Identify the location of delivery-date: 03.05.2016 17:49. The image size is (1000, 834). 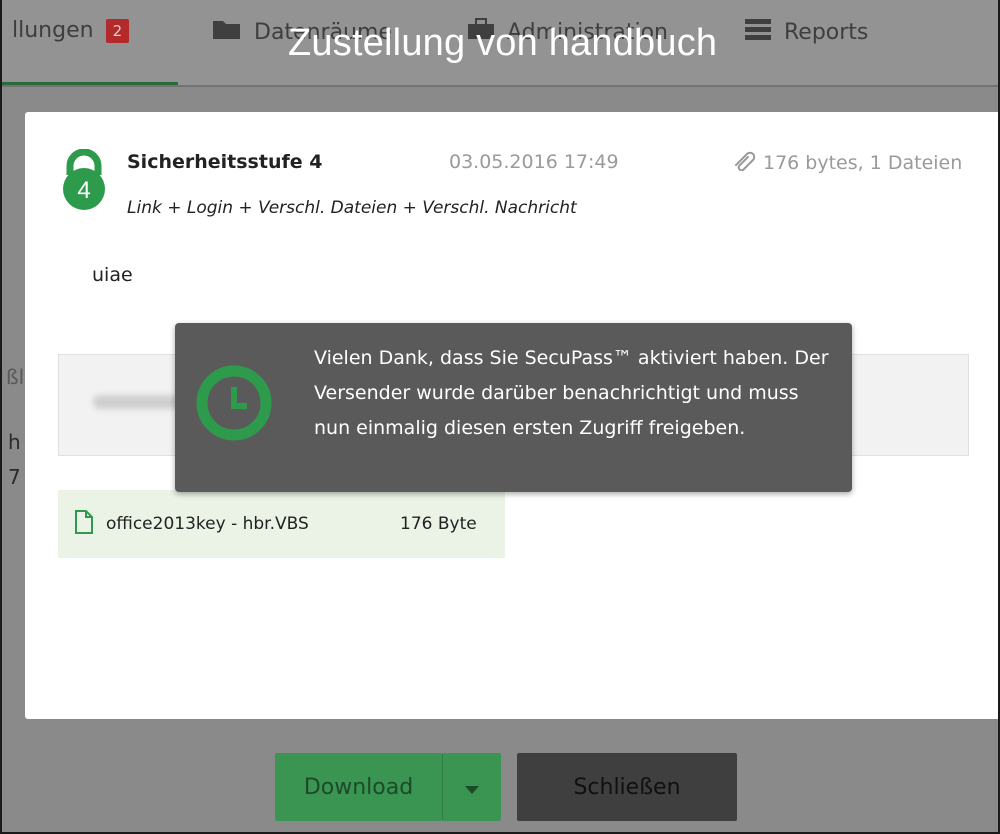
(534, 162).